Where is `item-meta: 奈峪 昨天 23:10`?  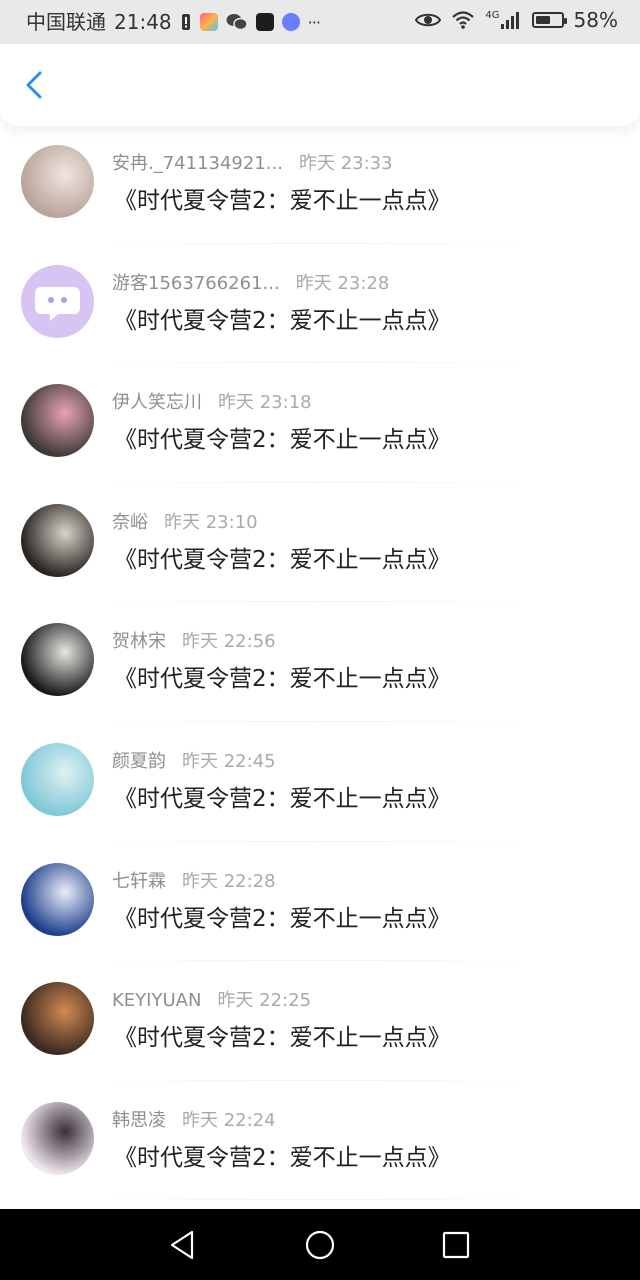 item-meta: 奈峪 昨天 23:10 is located at coordinates (185, 523).